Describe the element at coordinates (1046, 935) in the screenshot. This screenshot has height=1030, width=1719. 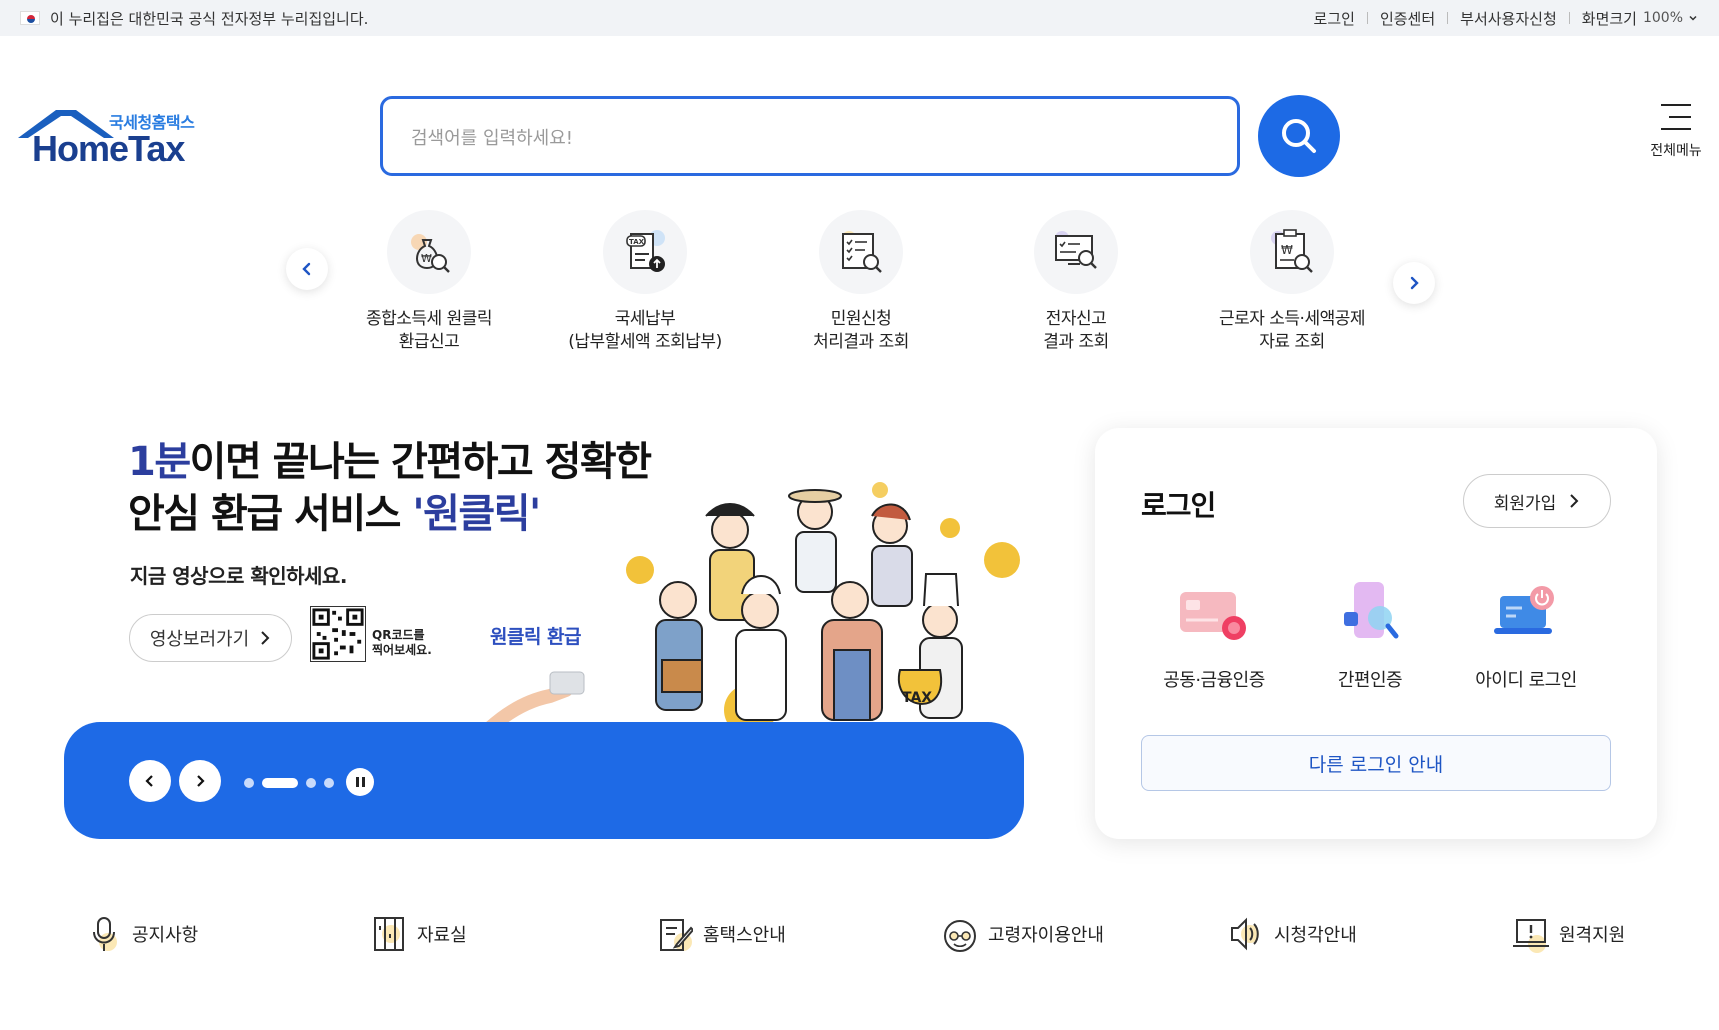
I see `bottom-menu-label: 고령자이용안내` at that location.